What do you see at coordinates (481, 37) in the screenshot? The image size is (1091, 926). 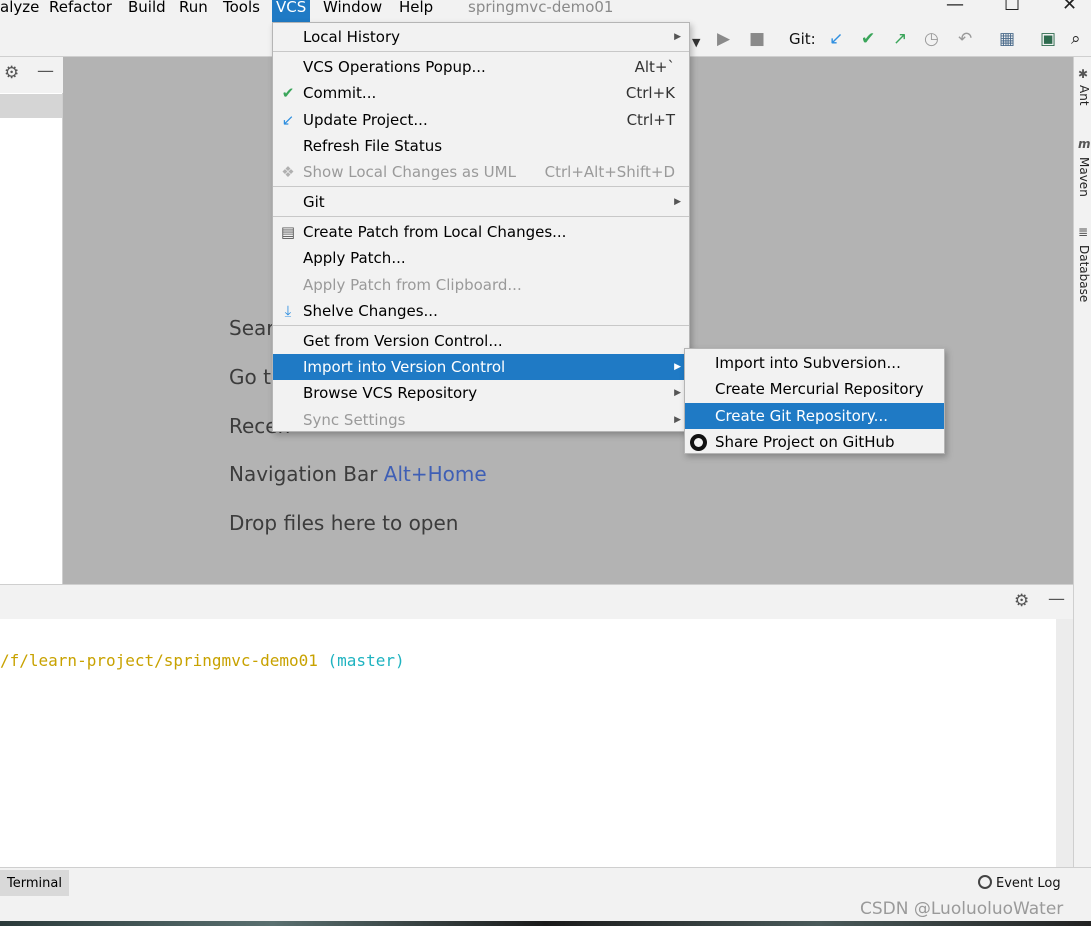 I see `menu-item-local-history: Local History ▶` at bounding box center [481, 37].